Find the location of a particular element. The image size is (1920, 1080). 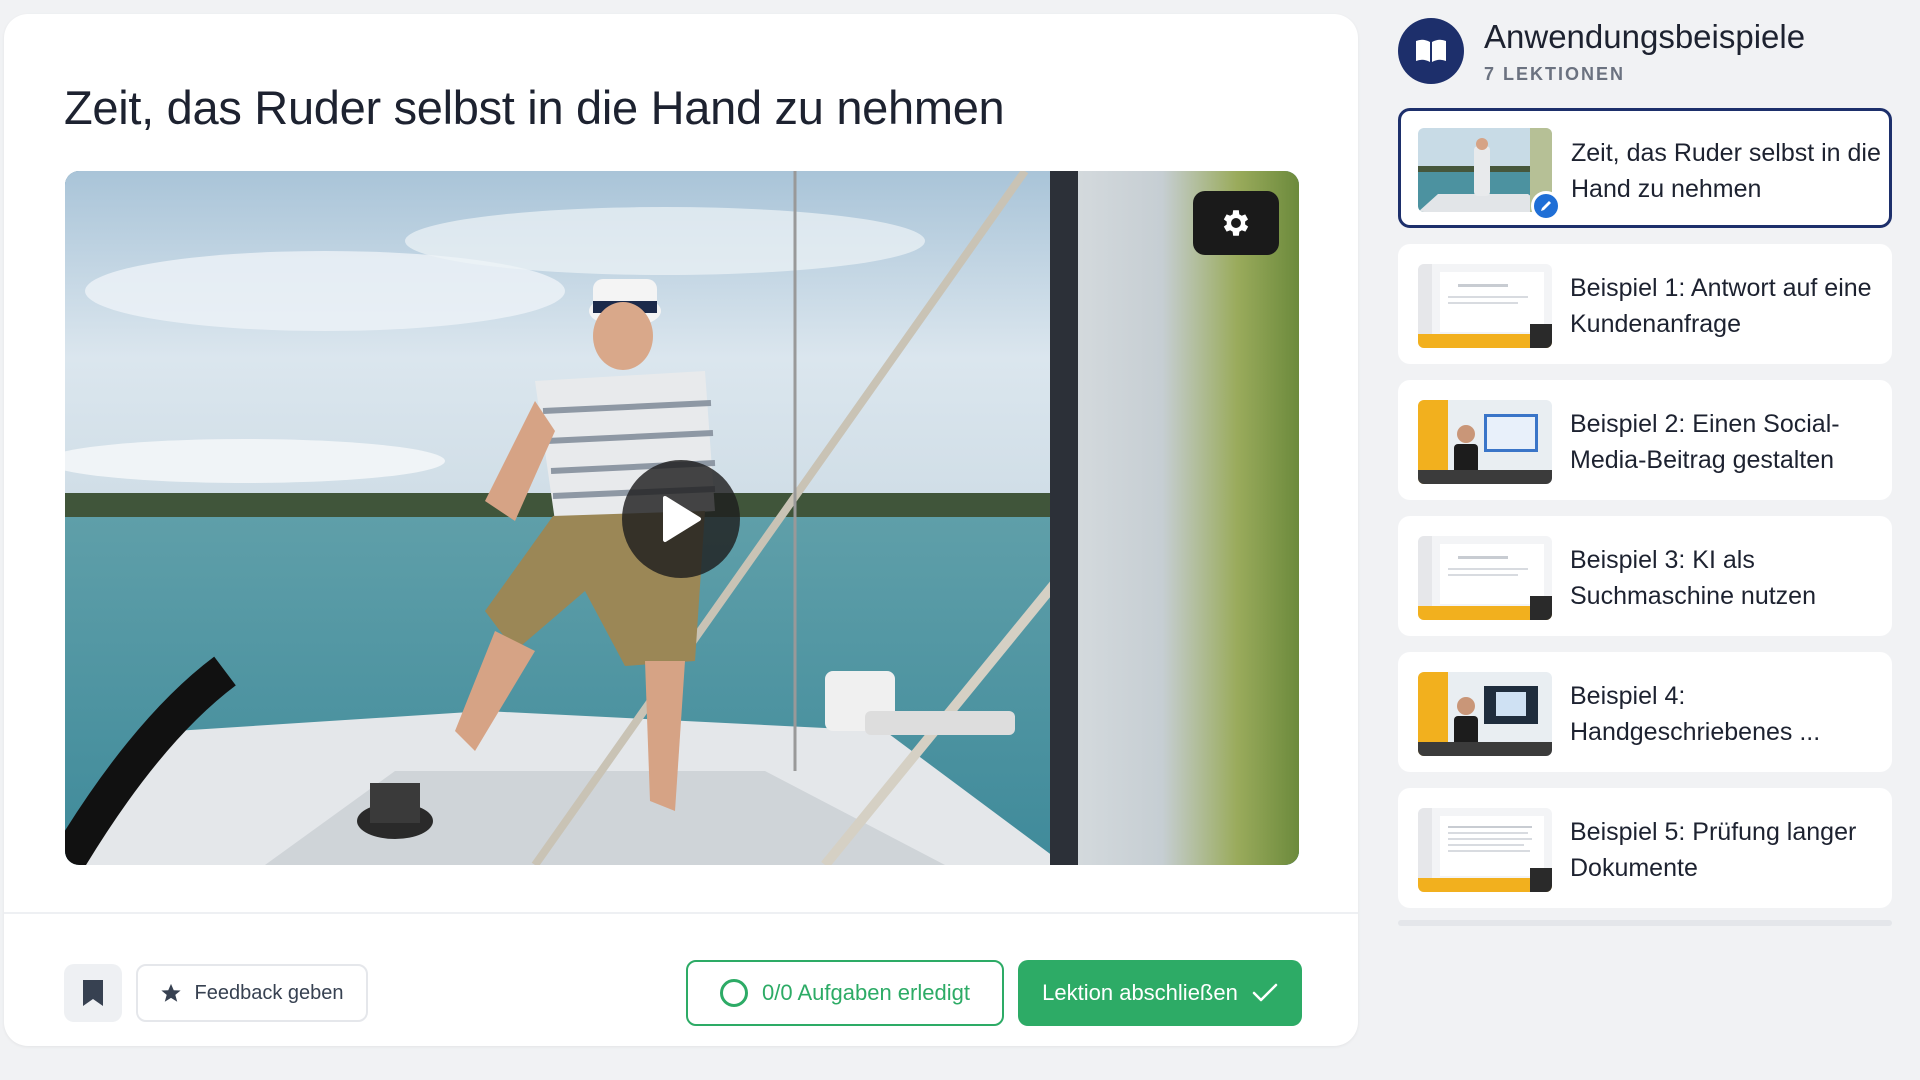

feedback-label: Feedback geben is located at coordinates (269, 992).